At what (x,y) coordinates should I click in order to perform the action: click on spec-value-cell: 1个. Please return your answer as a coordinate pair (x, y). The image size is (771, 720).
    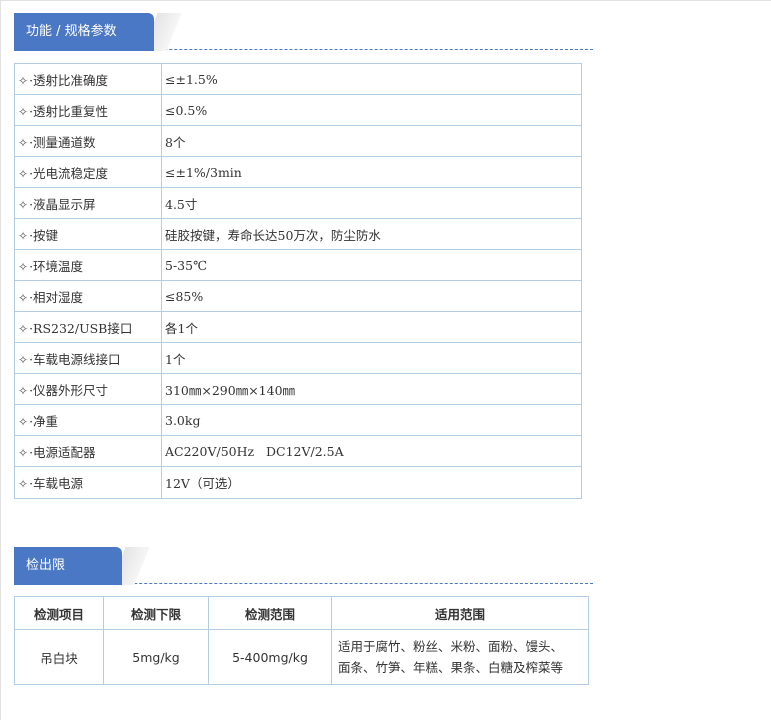
    Looking at the image, I should click on (371, 358).